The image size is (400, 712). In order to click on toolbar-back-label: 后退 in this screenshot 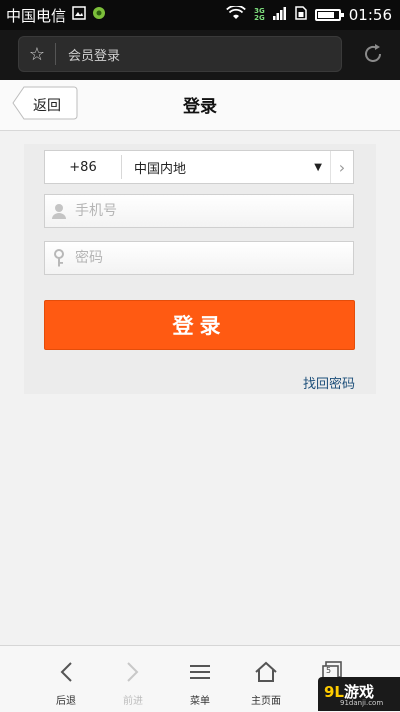, I will do `click(66, 701)`.